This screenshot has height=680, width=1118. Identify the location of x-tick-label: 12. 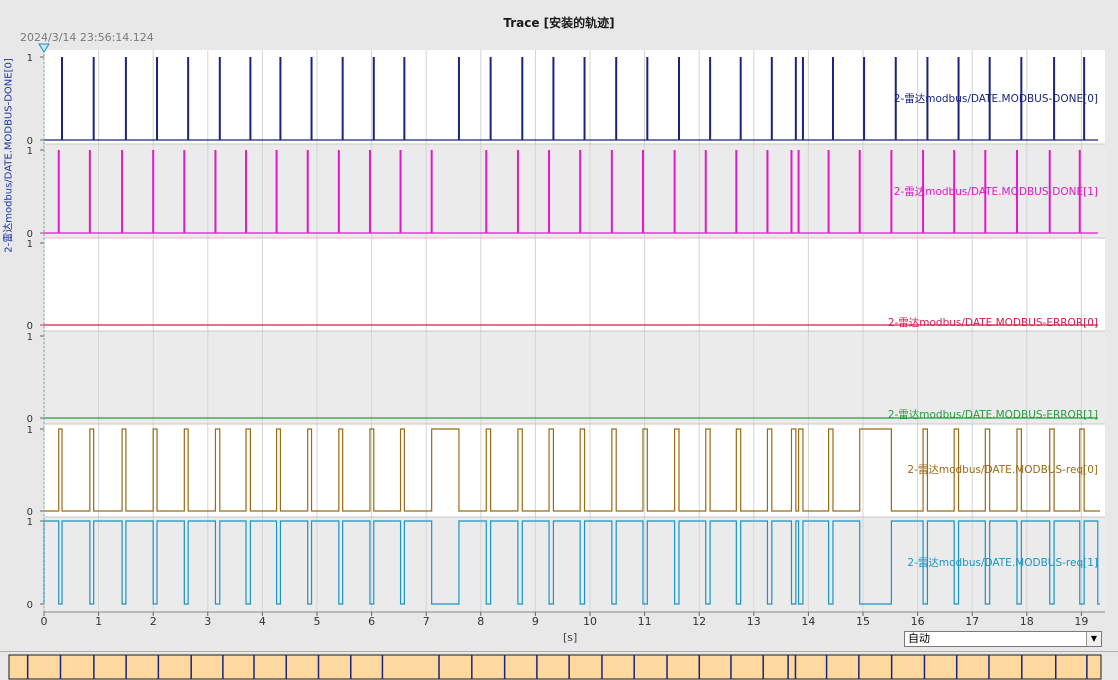
(699, 621).